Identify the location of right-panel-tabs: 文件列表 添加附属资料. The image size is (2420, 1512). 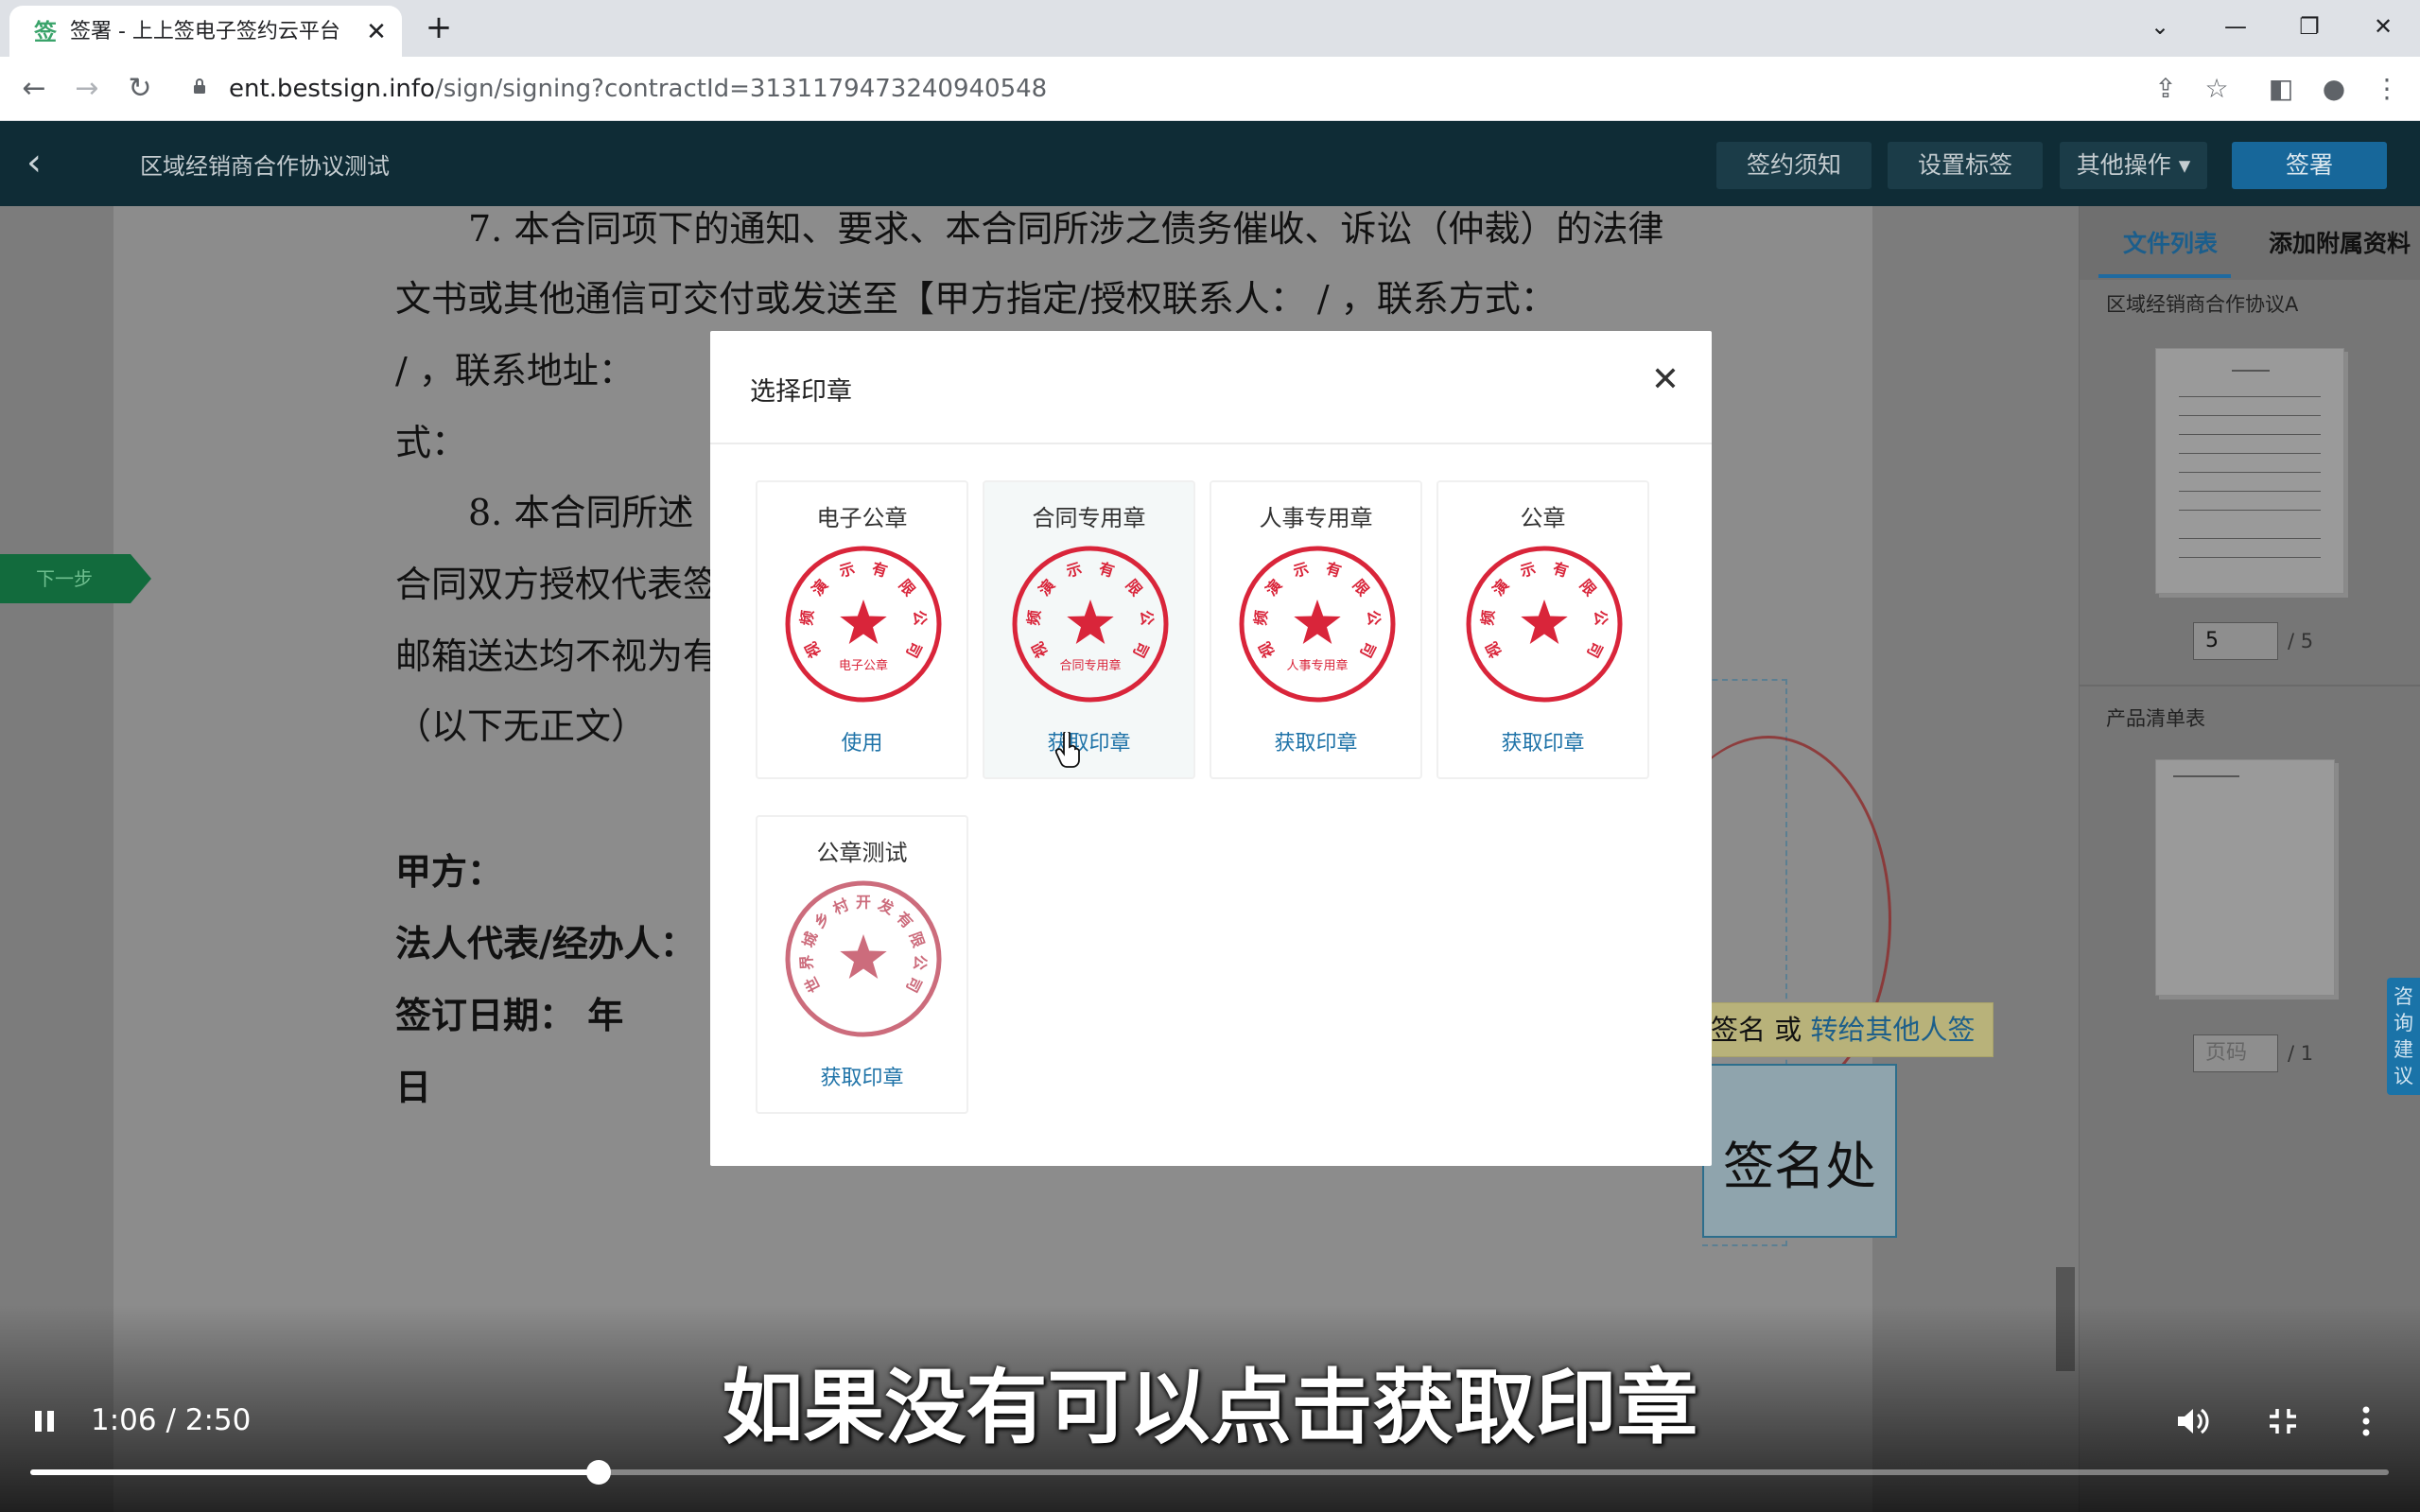
(2250, 243).